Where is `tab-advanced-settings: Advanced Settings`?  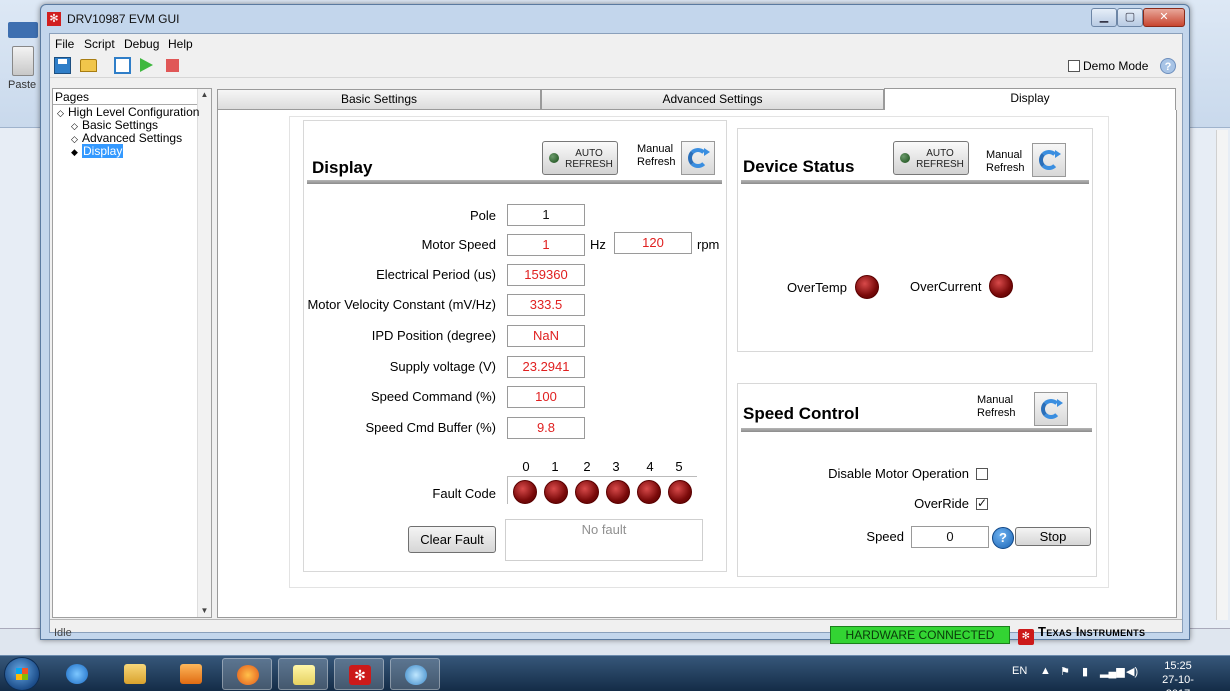
tab-advanced-settings: Advanced Settings is located at coordinates (712, 99).